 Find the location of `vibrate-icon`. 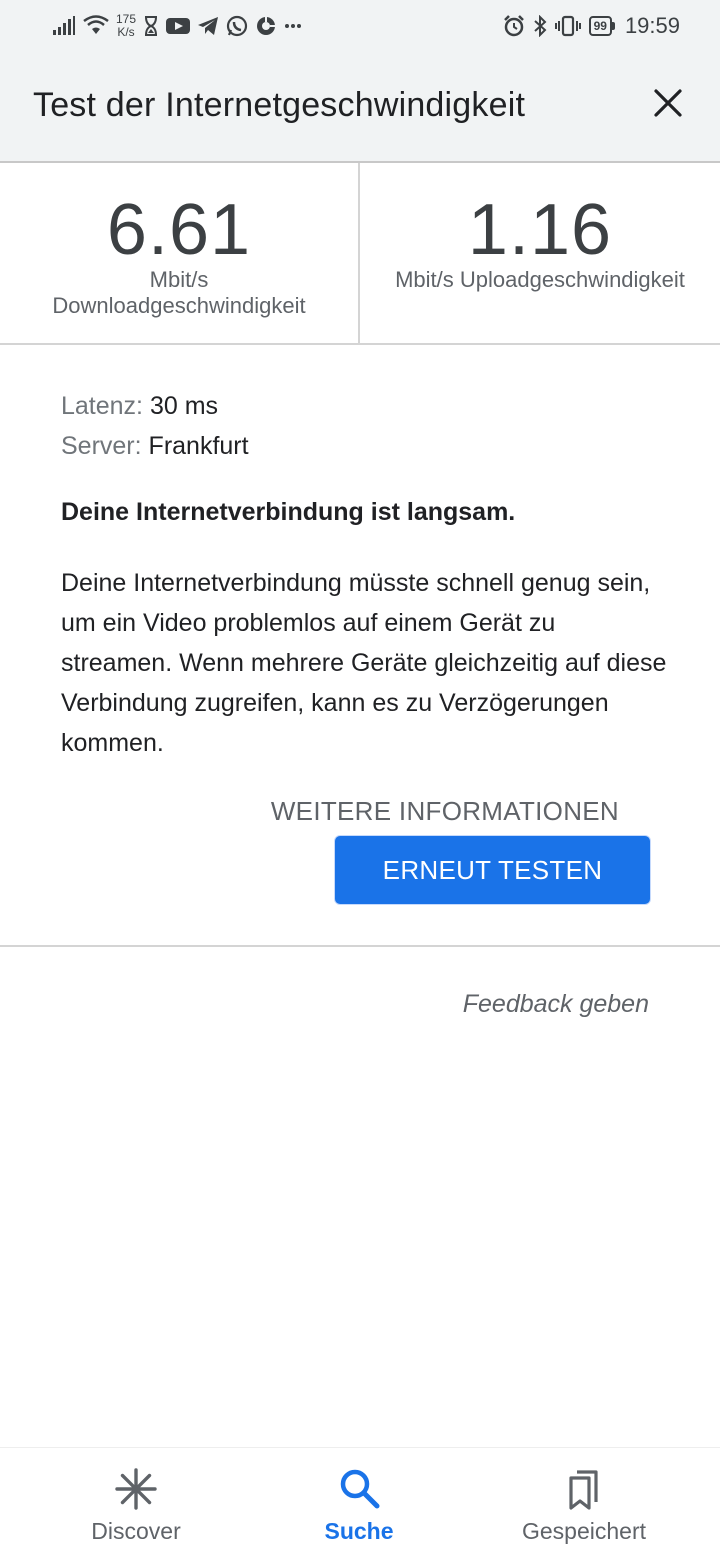

vibrate-icon is located at coordinates (567, 26).